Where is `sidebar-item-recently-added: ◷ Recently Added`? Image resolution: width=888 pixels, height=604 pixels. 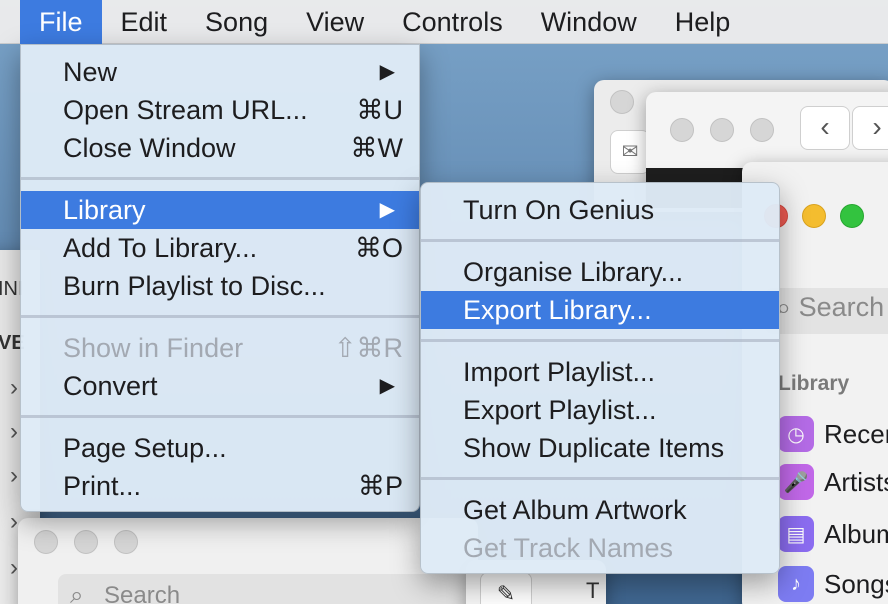 sidebar-item-recently-added: ◷ Recently Added is located at coordinates (833, 434).